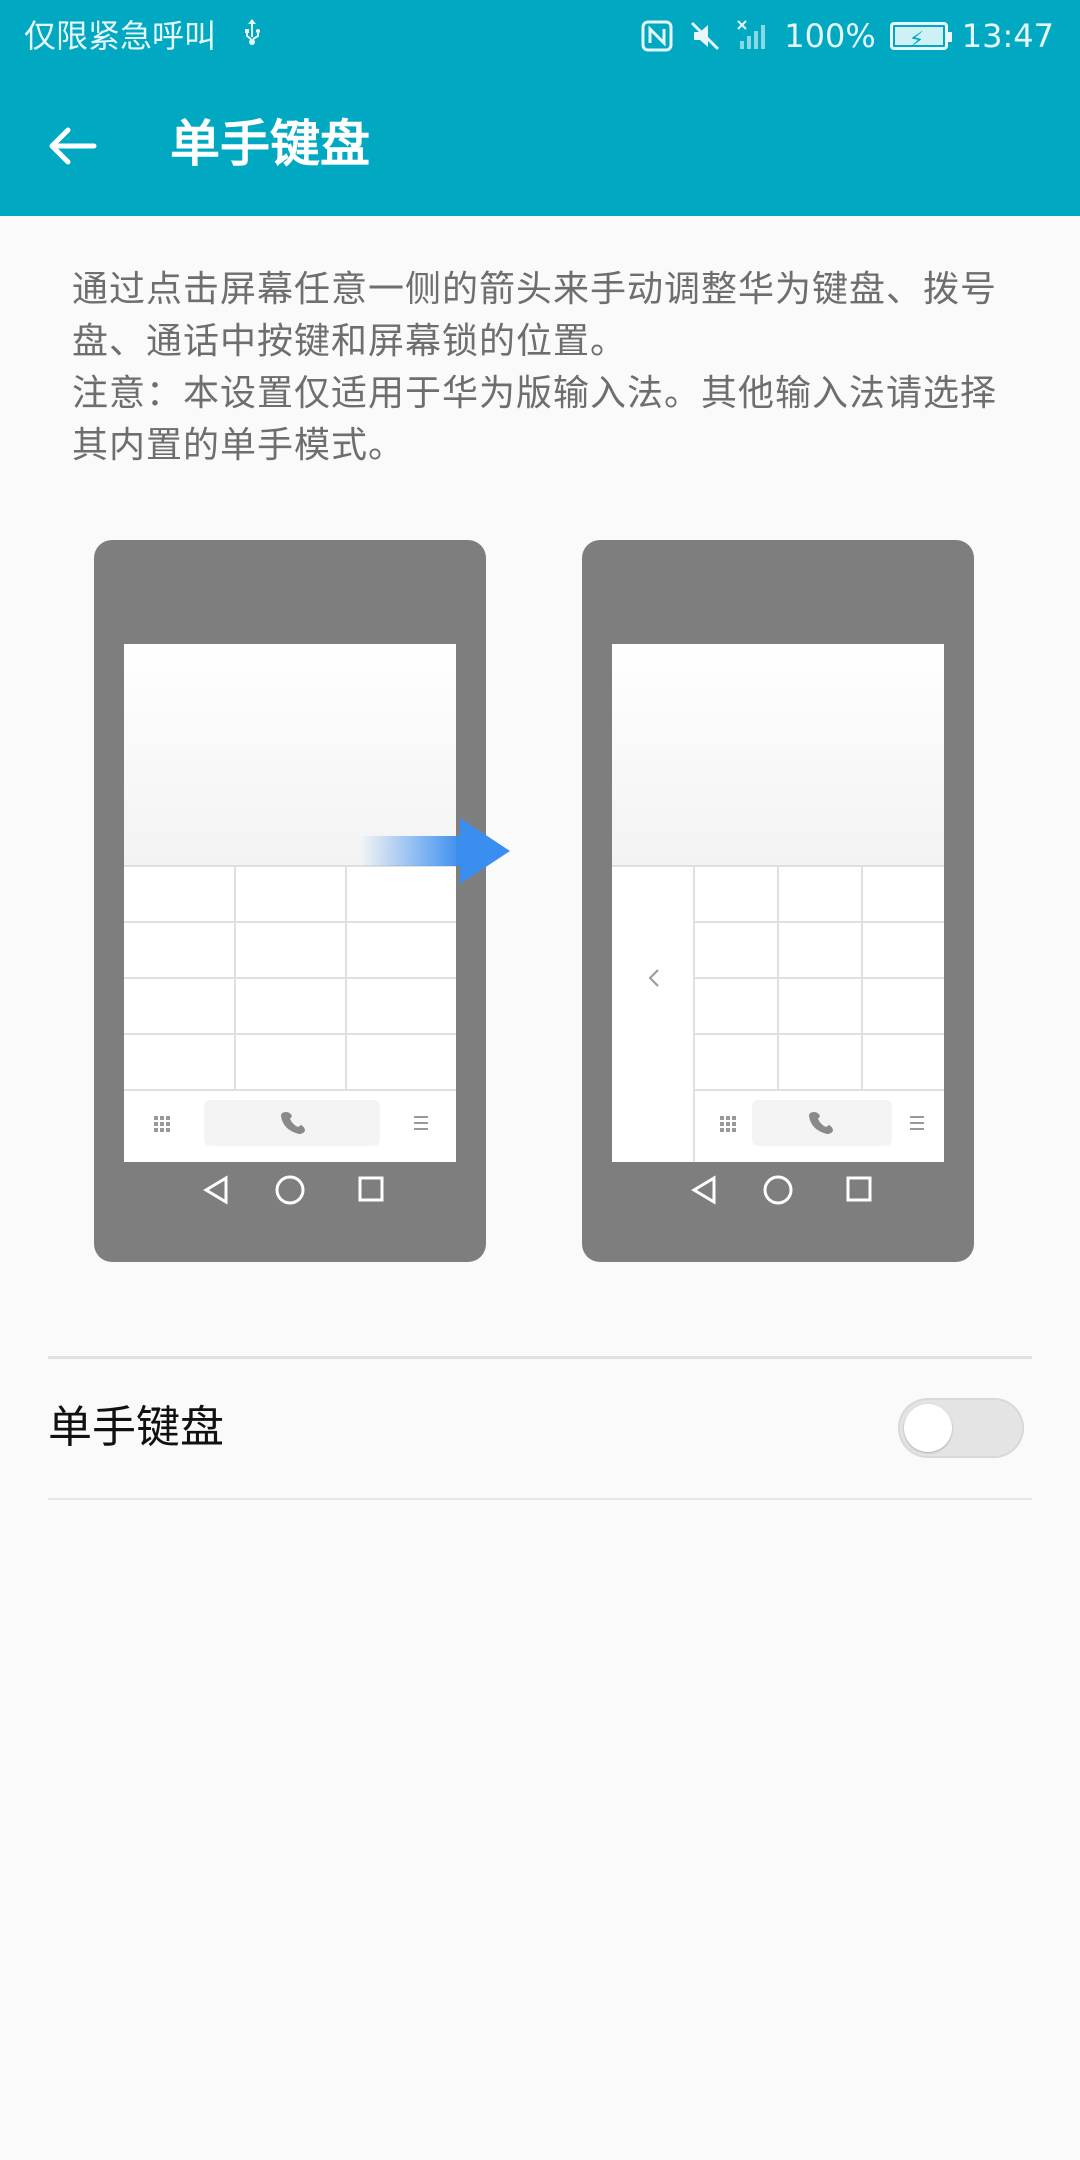 The width and height of the screenshot is (1080, 2160). What do you see at coordinates (830, 36) in the screenshot?
I see `battery-percent: 100%` at bounding box center [830, 36].